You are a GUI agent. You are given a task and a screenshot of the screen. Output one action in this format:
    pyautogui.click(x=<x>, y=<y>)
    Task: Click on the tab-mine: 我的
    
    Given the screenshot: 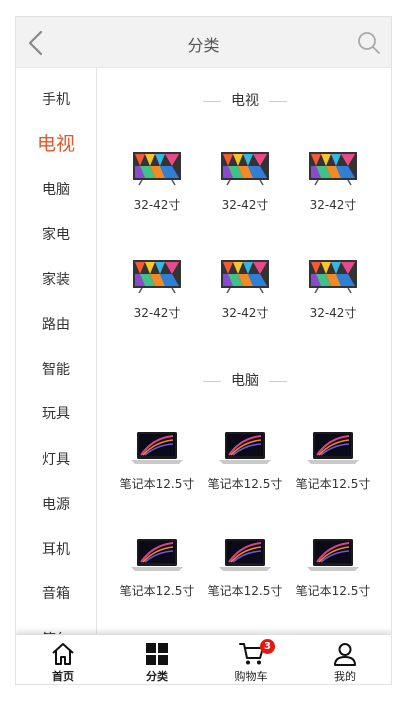 What is the action you would take?
    pyautogui.click(x=344, y=659)
    